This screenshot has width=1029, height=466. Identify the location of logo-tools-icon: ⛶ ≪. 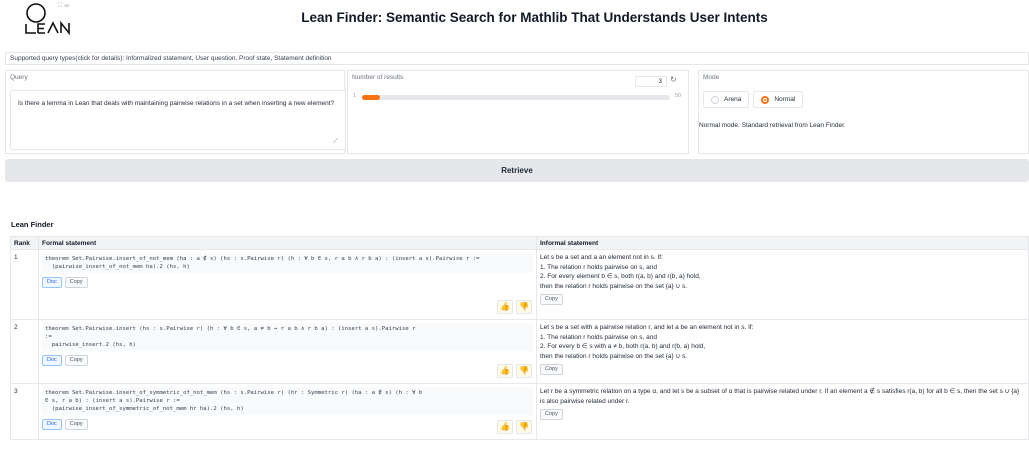
(64, 6).